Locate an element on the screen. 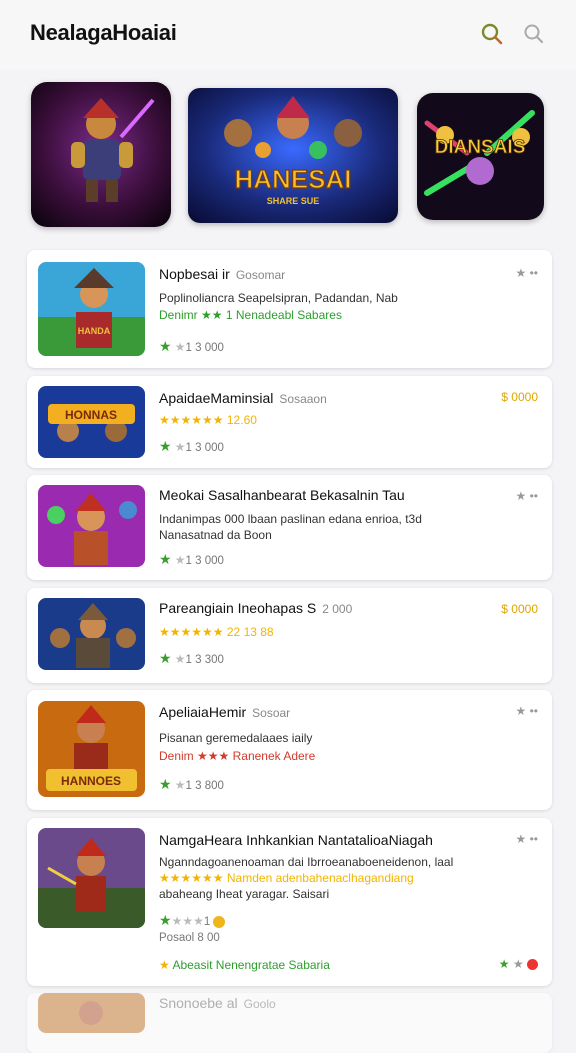  app-rating: ★ ★1 3 300 is located at coordinates (191, 658).